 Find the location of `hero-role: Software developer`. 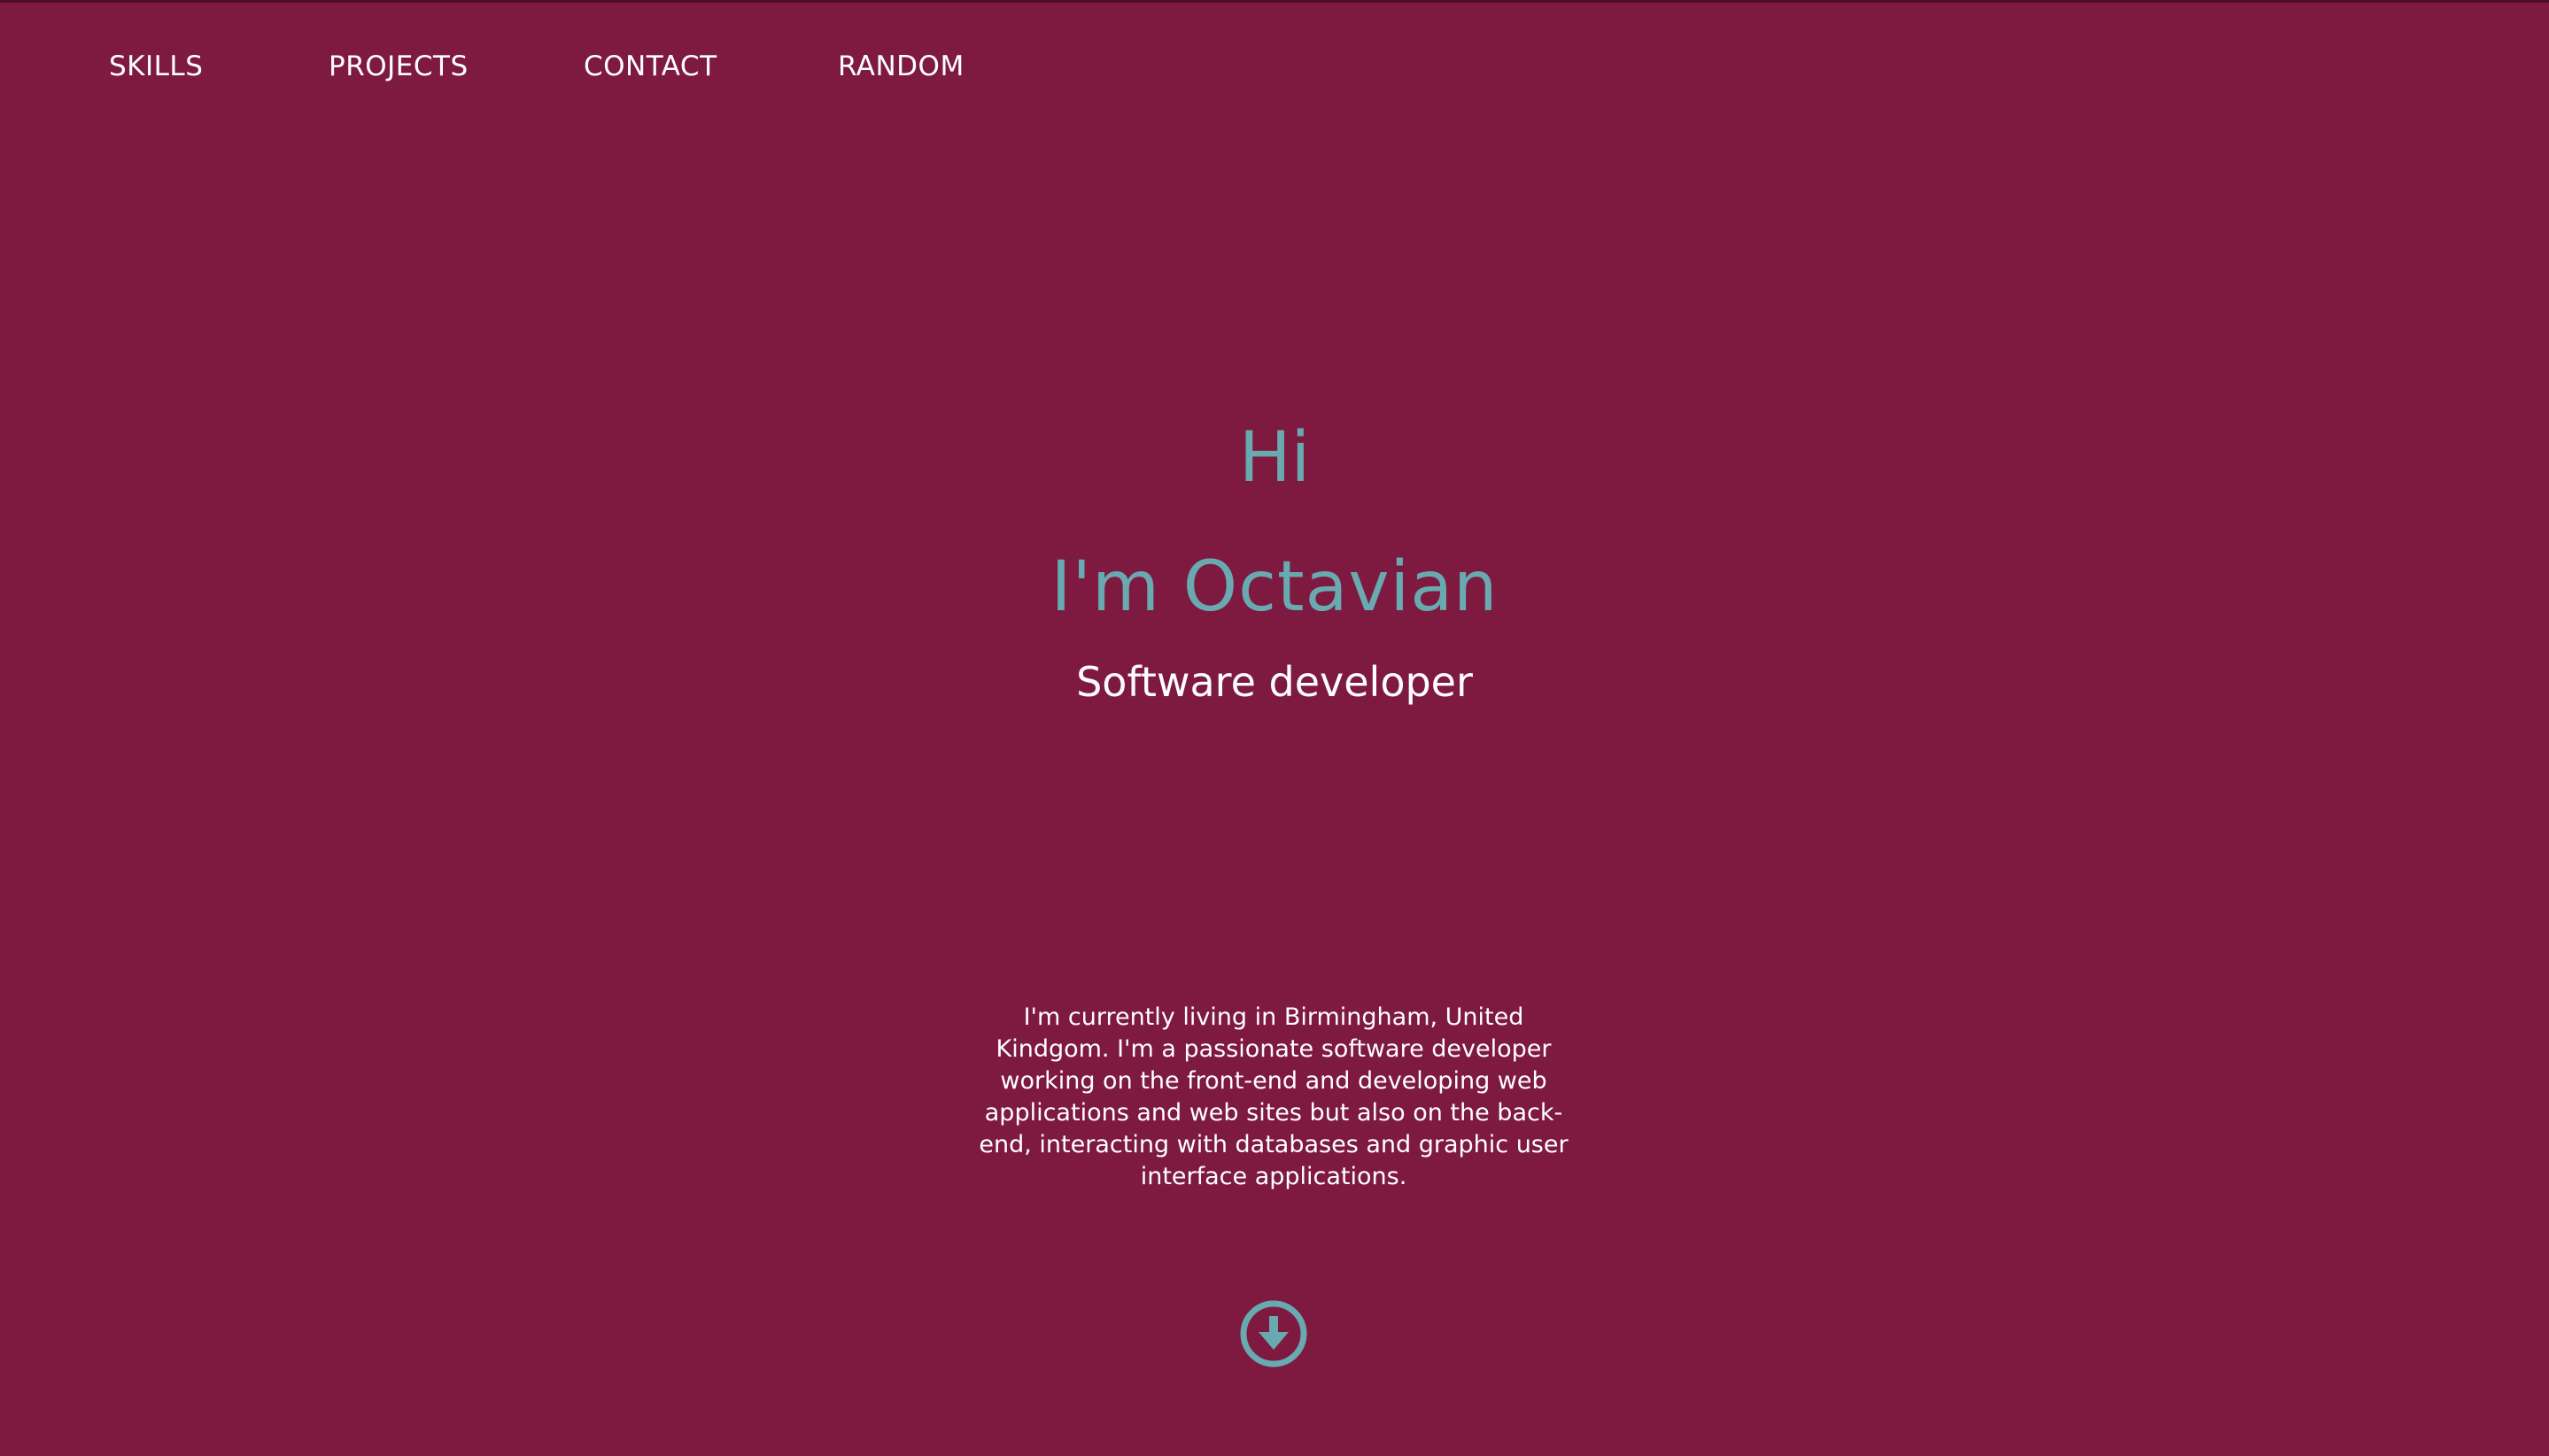

hero-role: Software developer is located at coordinates (1275, 682).